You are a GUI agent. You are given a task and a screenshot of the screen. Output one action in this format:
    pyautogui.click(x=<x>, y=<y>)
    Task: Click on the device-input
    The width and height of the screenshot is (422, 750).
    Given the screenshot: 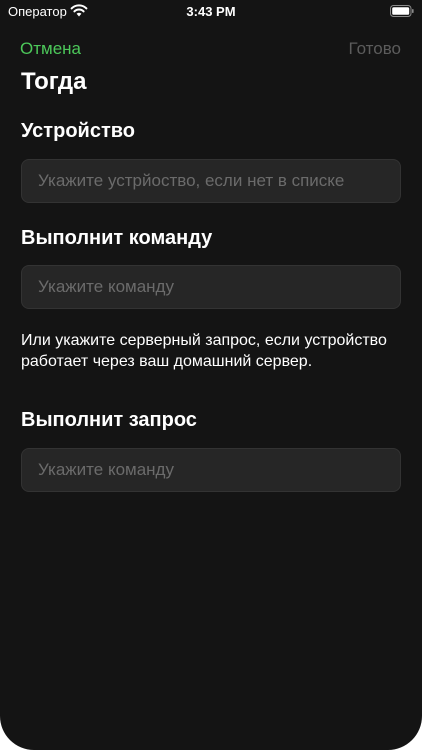 What is the action you would take?
    pyautogui.click(x=211, y=181)
    